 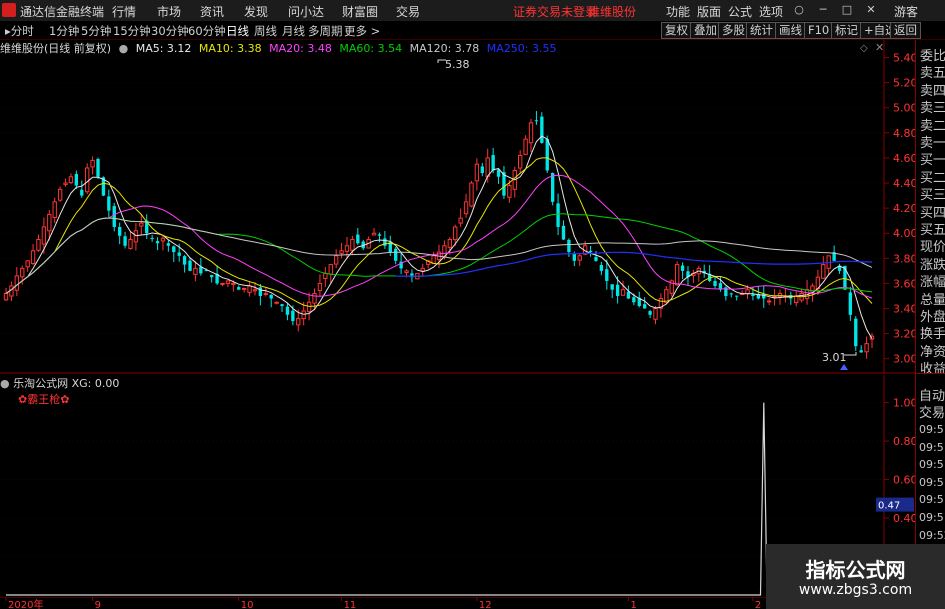 I want to click on menu-shichang: 市场, so click(x=169, y=11).